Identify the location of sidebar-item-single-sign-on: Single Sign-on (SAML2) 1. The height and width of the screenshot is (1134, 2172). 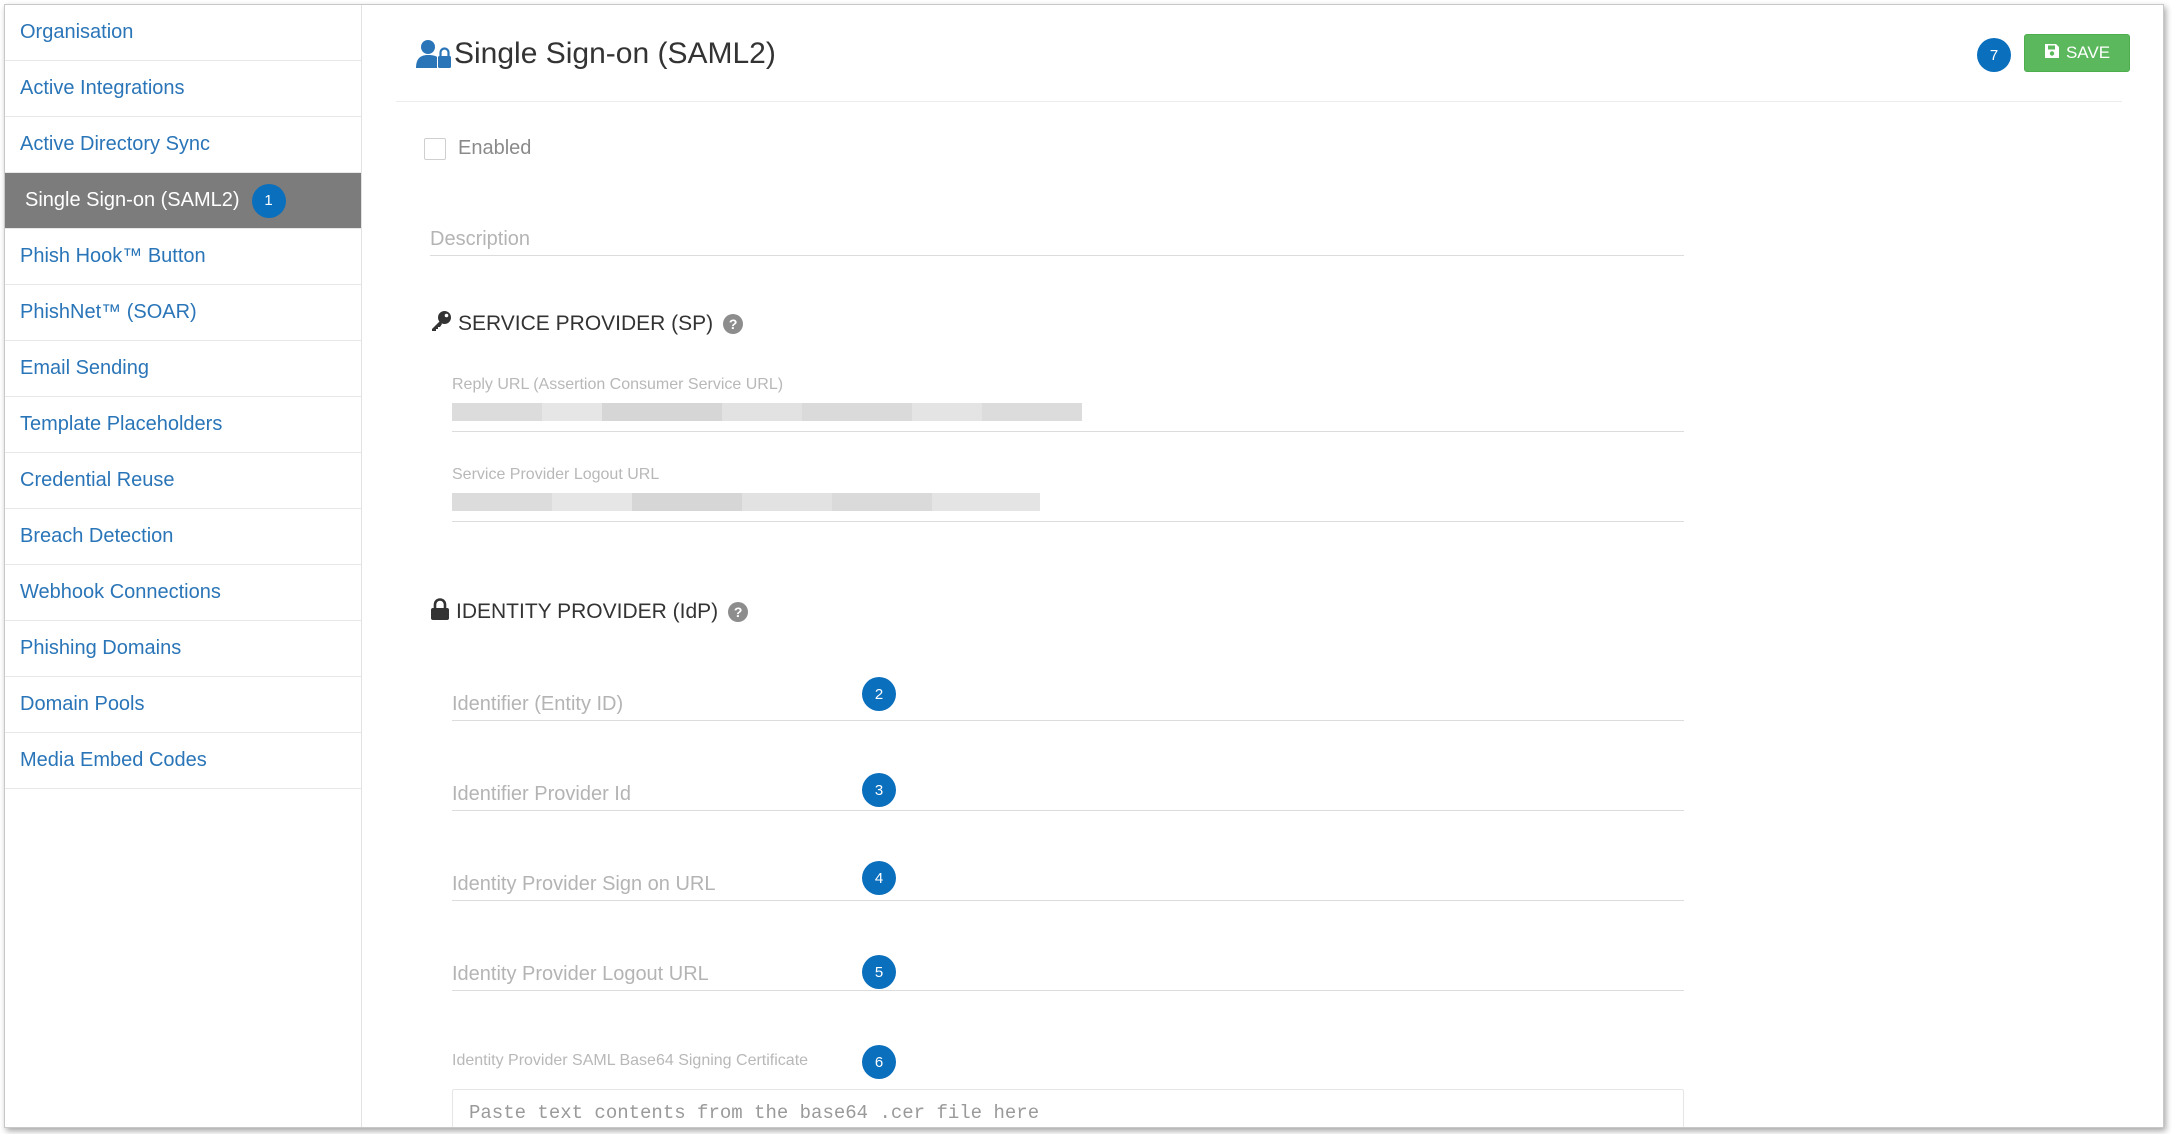
(183, 201).